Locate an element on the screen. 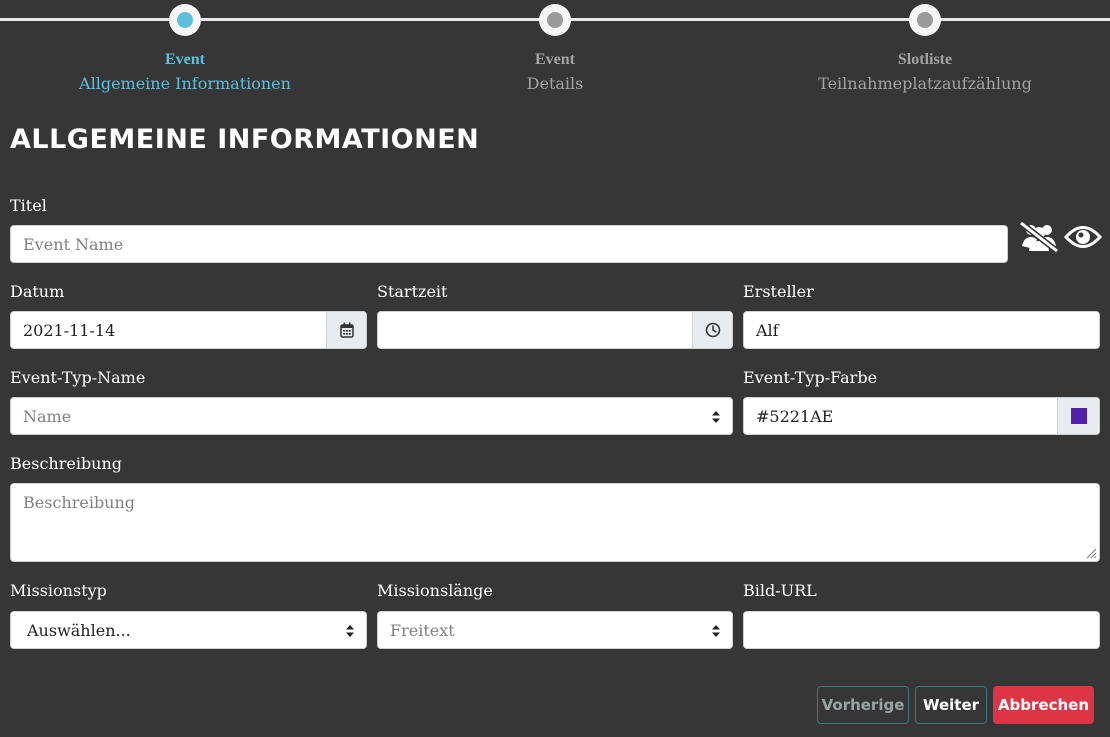  ersteller-input: Alf is located at coordinates (921, 330).